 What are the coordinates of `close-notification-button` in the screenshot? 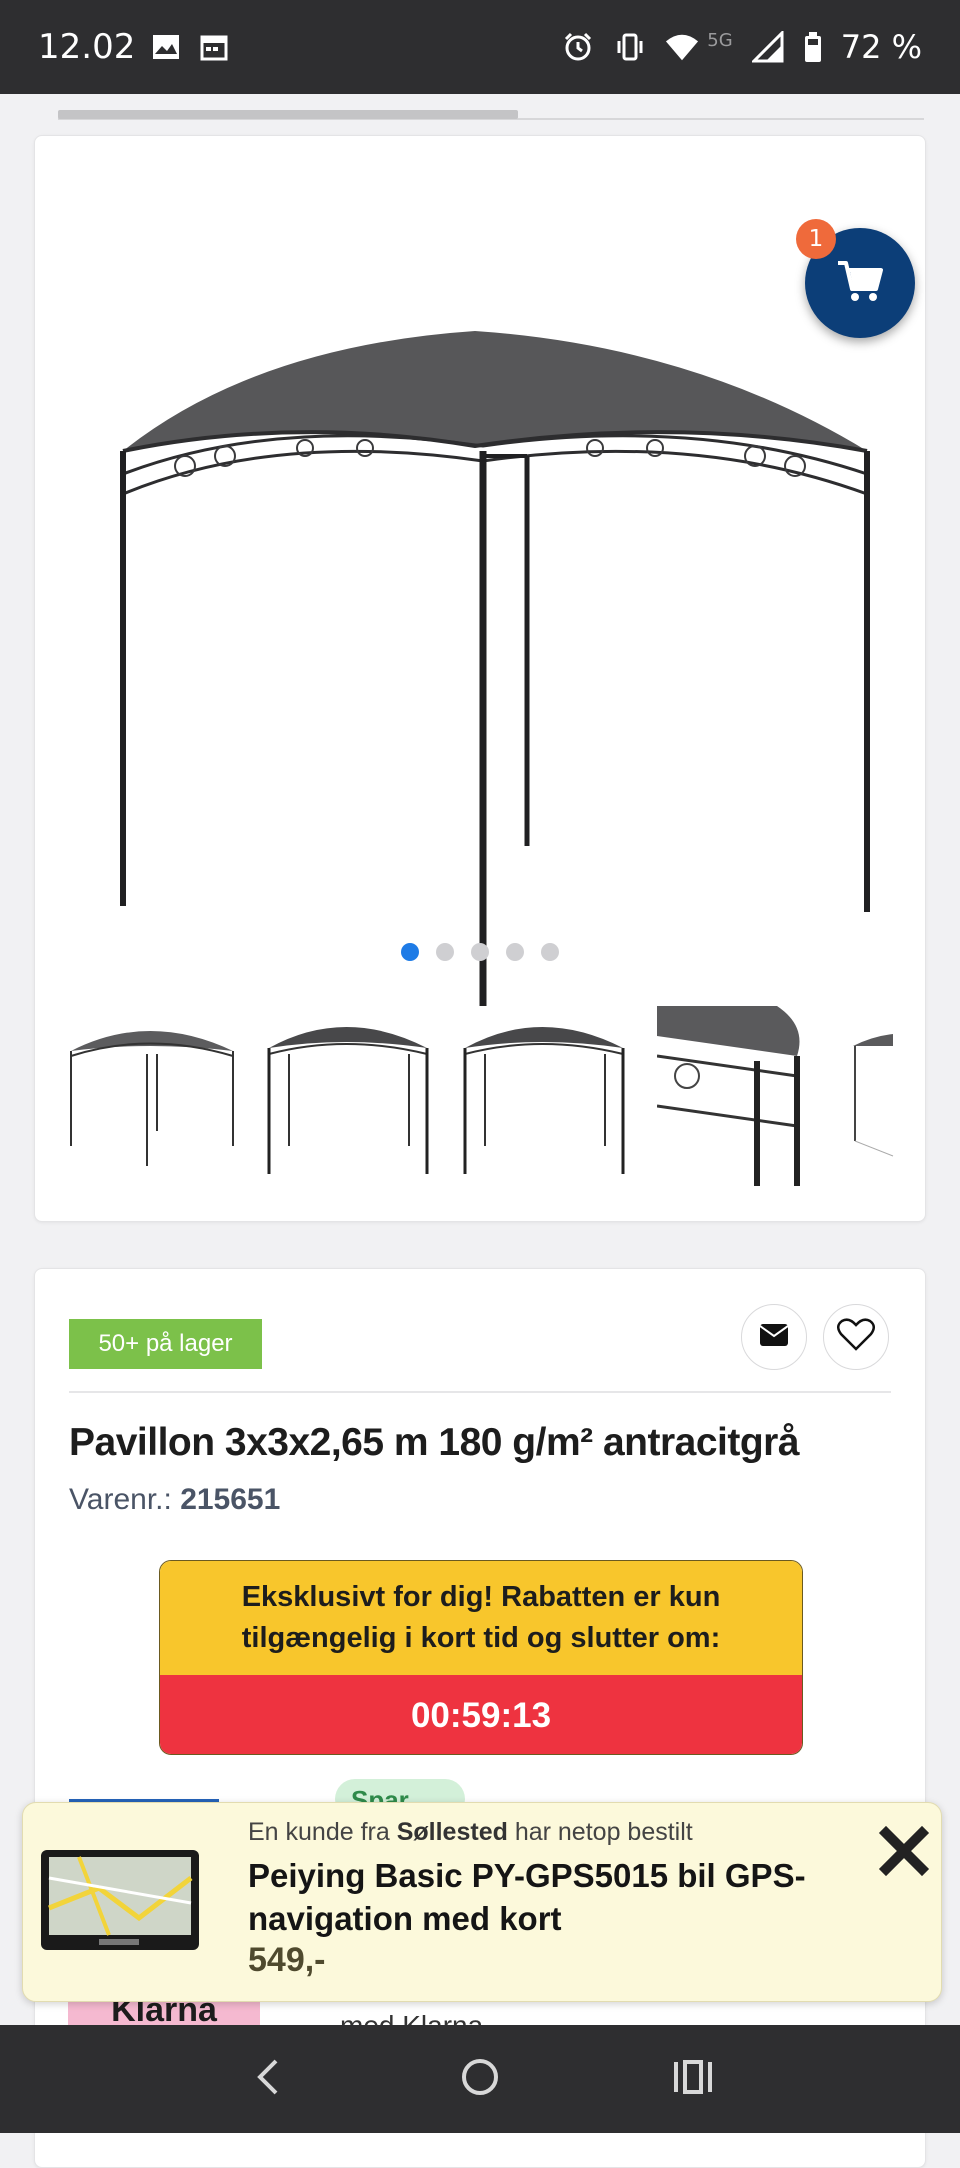 It's located at (904, 1851).